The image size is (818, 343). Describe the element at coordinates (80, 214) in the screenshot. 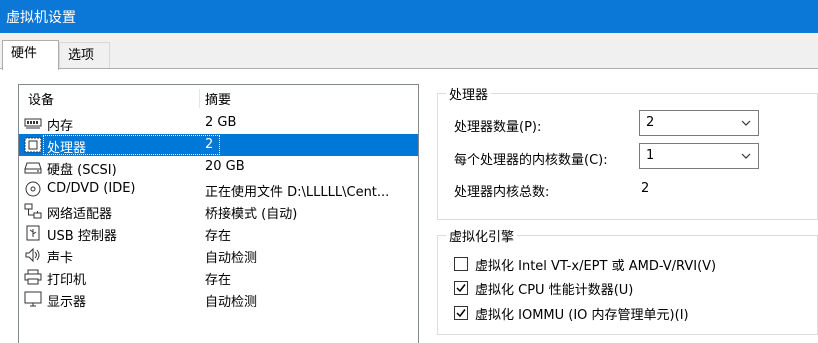

I see `device-name: 网络适配器` at that location.